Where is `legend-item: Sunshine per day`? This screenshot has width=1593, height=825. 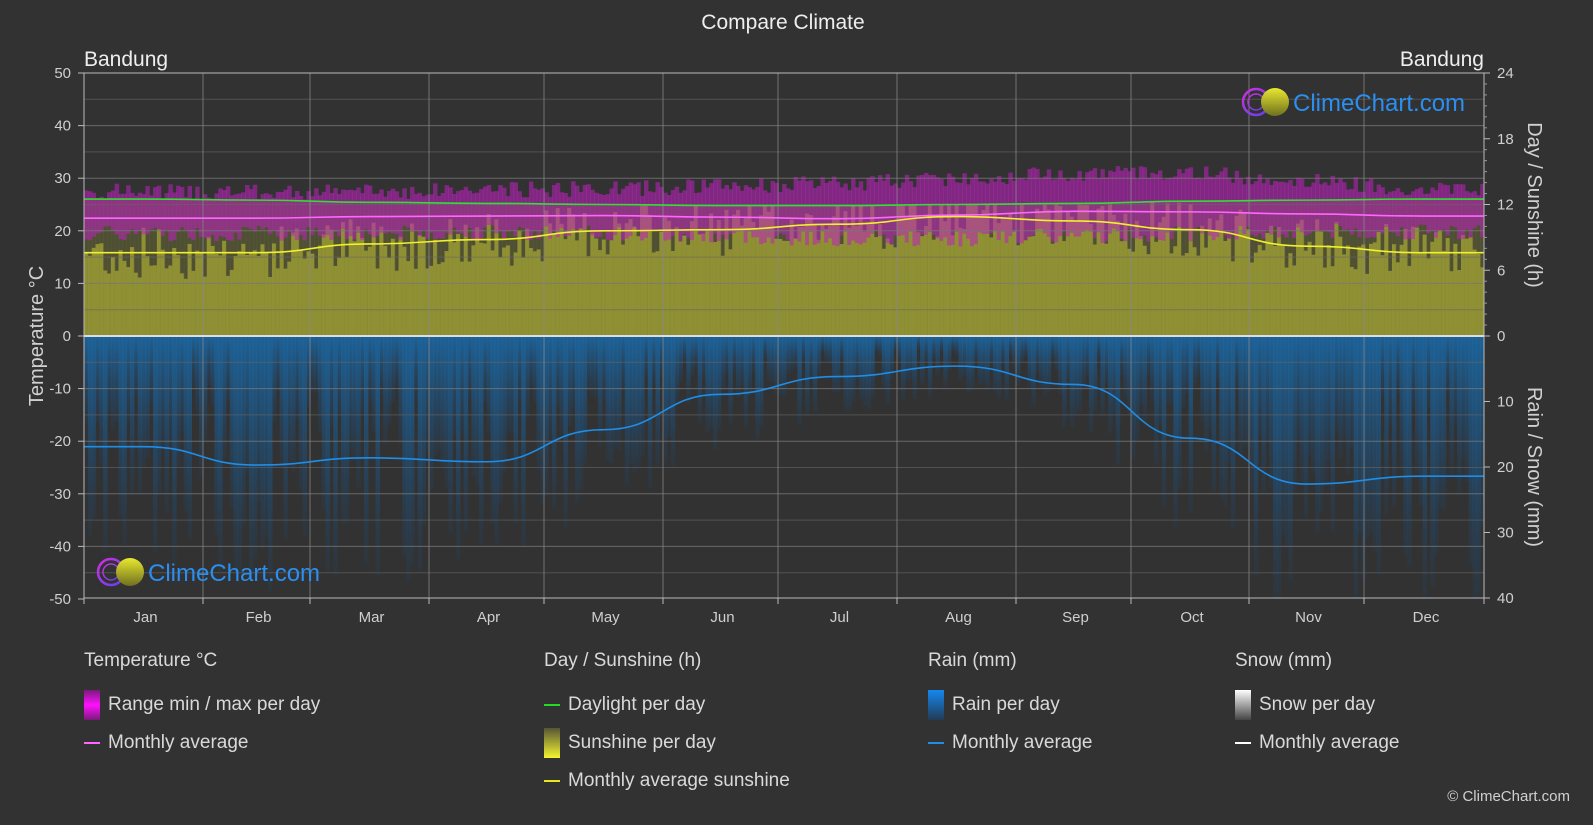
legend-item: Sunshine per day is located at coordinates (667, 743).